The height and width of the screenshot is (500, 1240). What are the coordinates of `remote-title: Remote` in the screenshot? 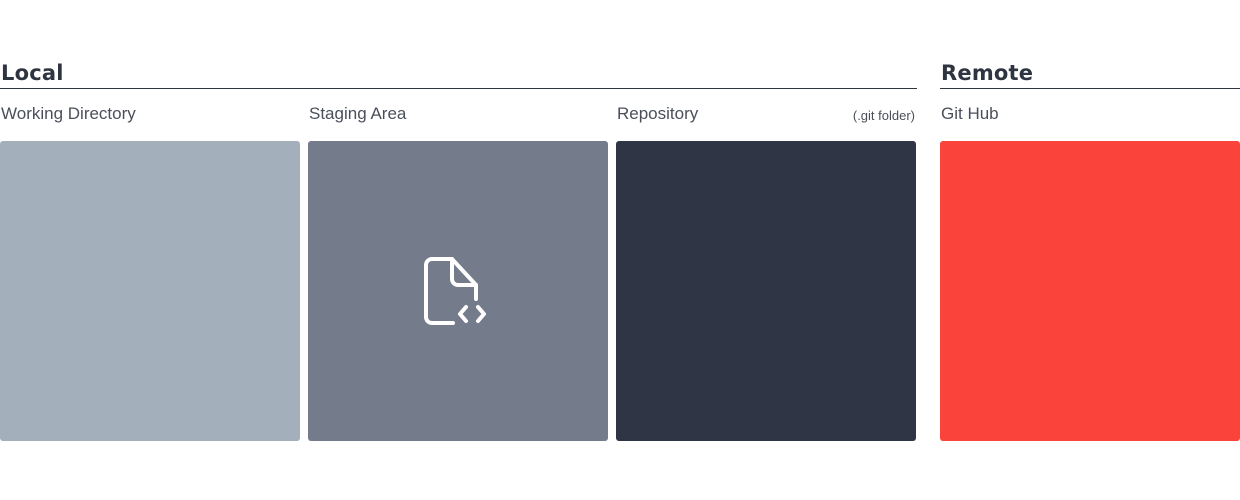 It's located at (987, 73).